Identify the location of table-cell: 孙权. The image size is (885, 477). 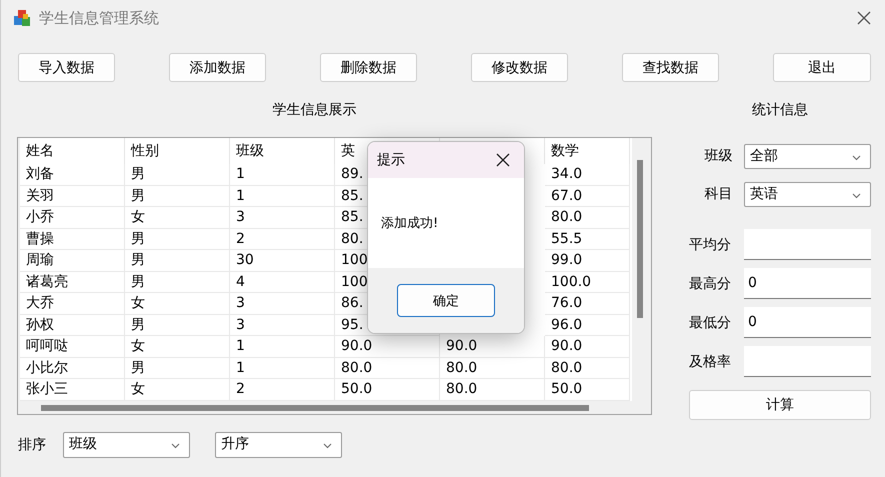
(40, 324).